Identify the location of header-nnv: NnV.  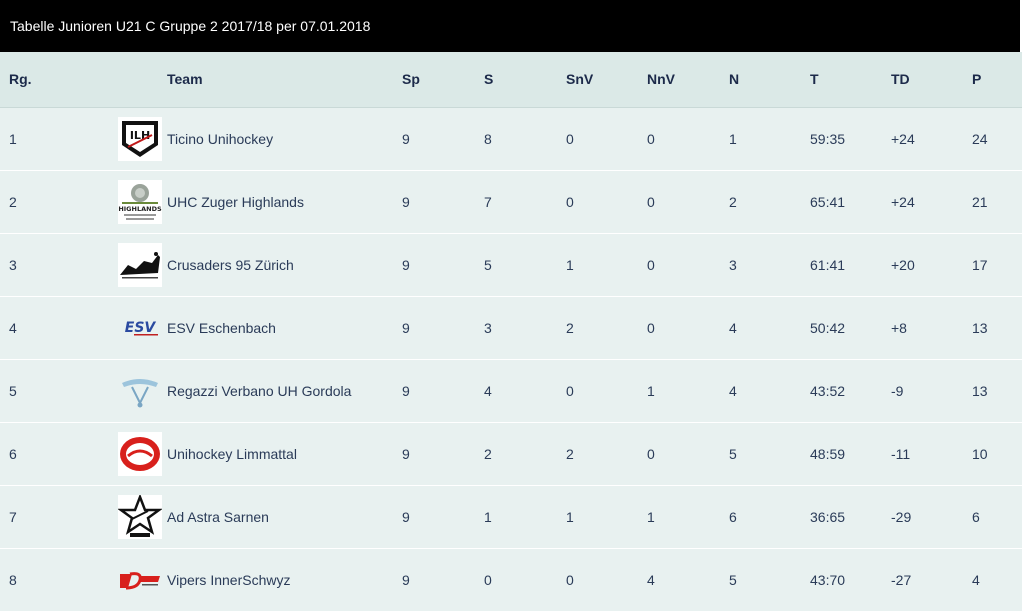
(661, 79).